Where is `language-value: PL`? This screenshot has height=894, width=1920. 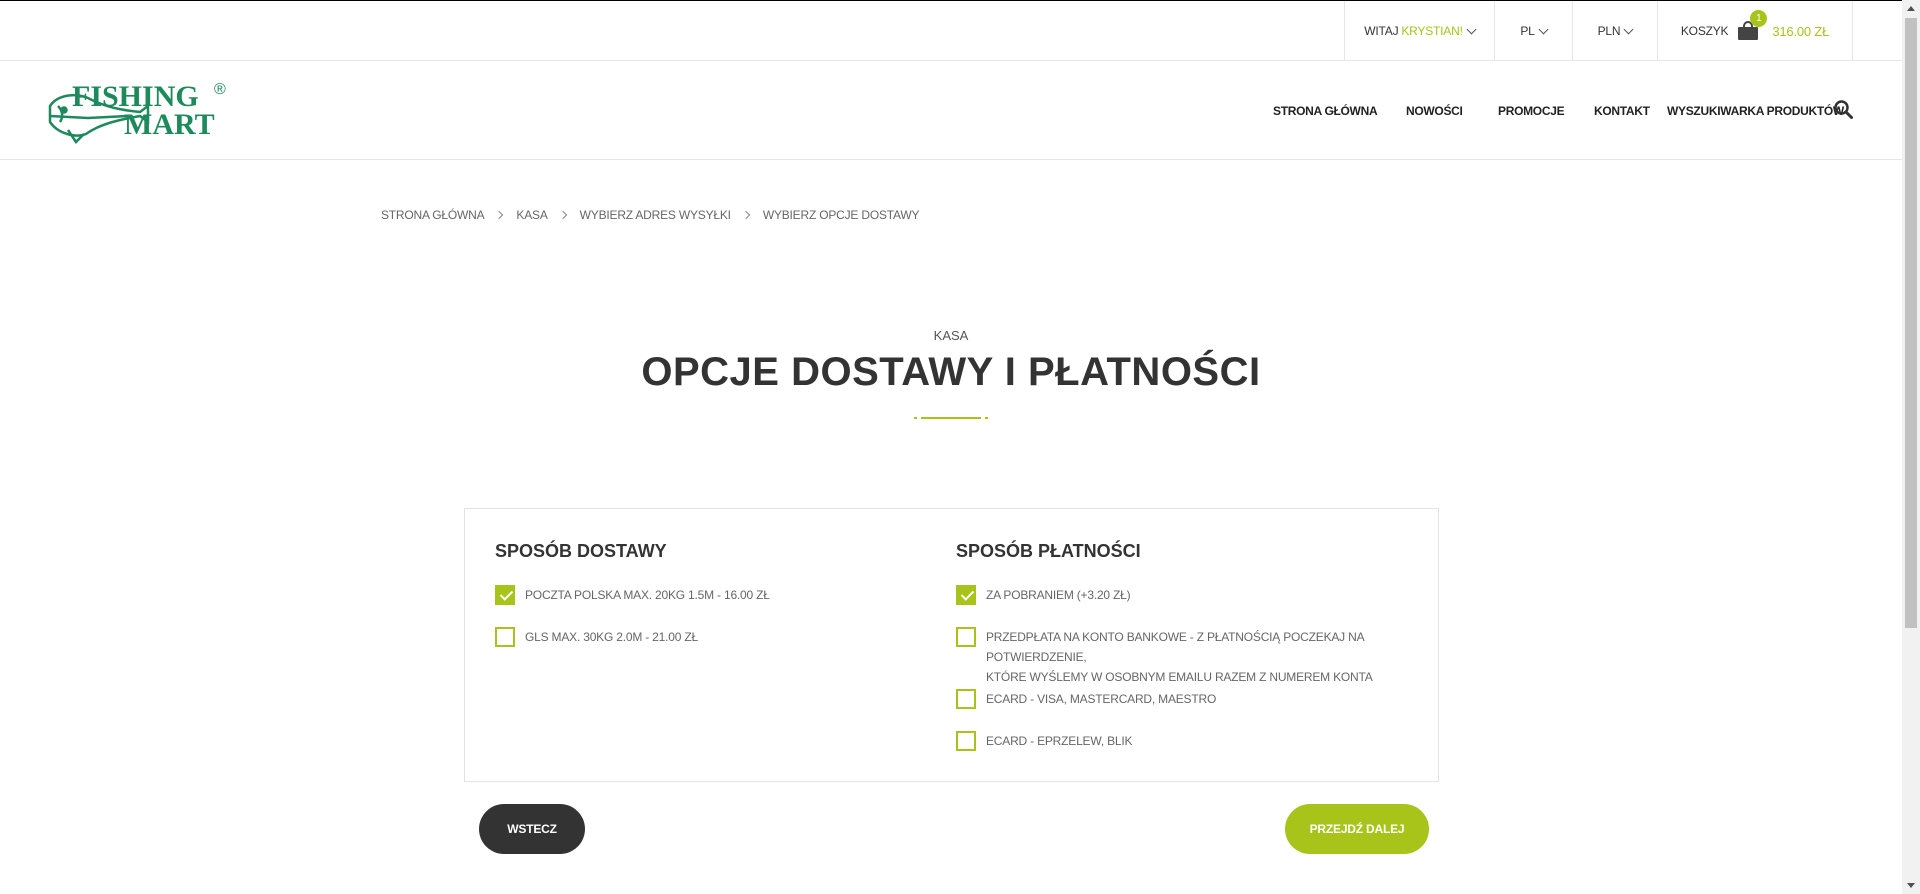
language-value: PL is located at coordinates (1527, 31).